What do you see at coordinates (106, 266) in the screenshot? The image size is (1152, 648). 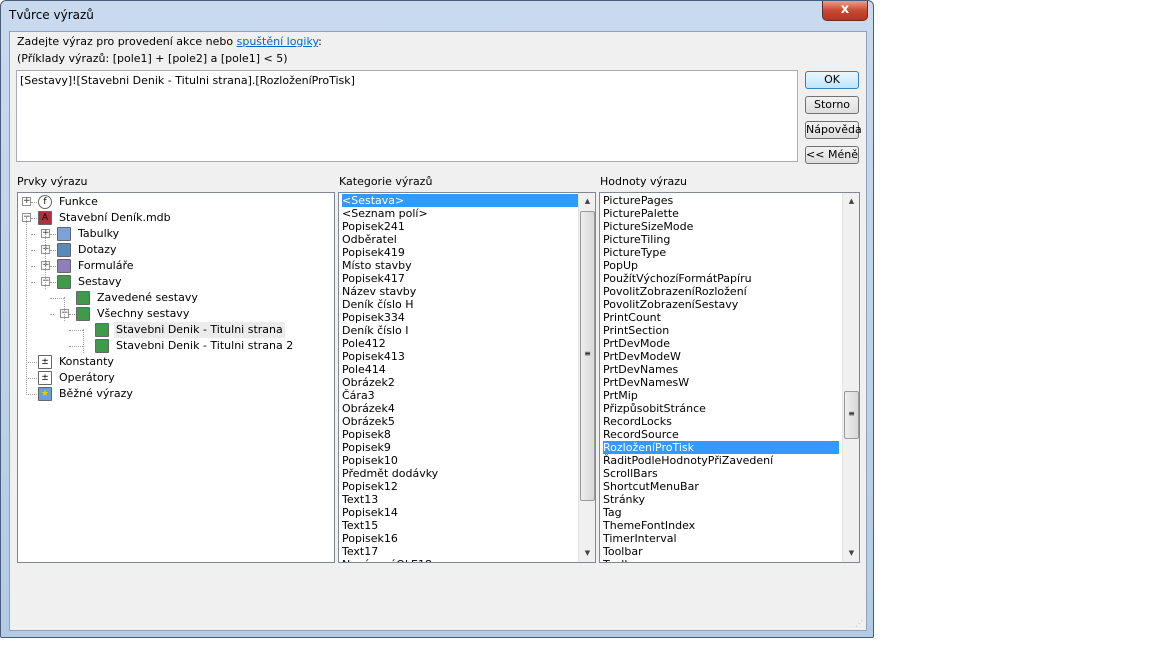 I see `tree-item-label: Formuláře` at bounding box center [106, 266].